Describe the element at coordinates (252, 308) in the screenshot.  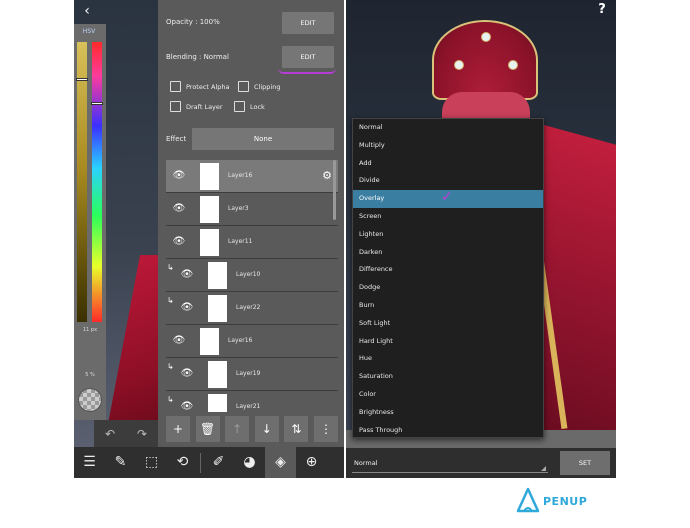
I see `layer-row: ↳ 👁 Layer22` at that location.